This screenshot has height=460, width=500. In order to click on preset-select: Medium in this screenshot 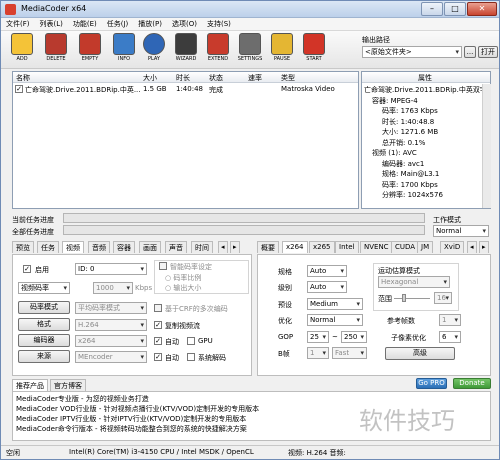, I will do `click(335, 304)`.